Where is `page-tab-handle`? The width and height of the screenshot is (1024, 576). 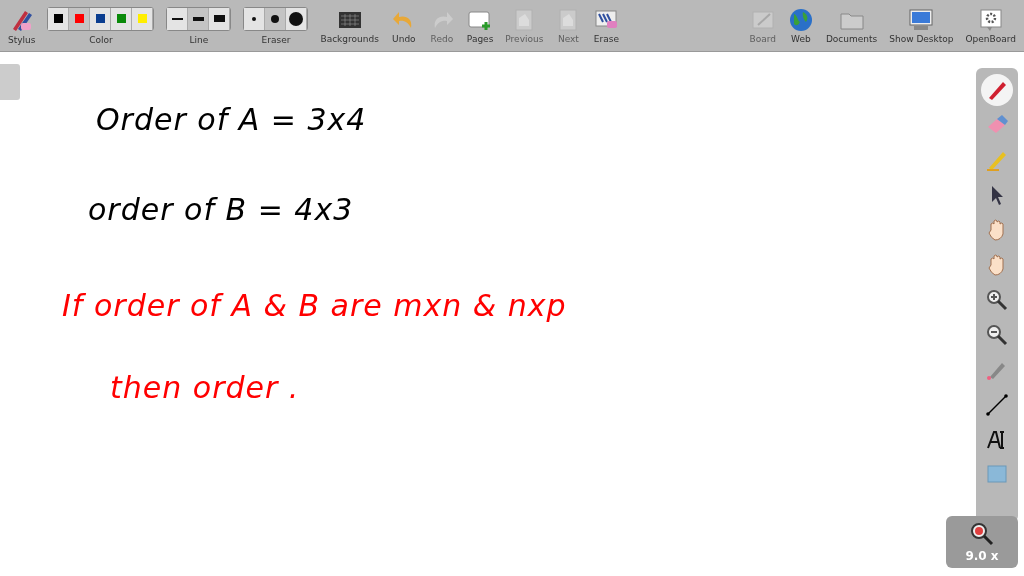
page-tab-handle is located at coordinates (10, 82).